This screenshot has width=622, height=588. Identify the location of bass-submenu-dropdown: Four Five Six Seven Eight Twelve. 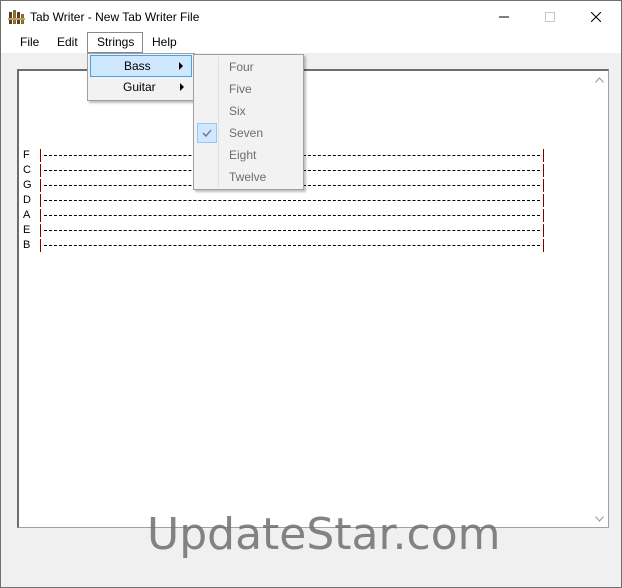
(248, 122).